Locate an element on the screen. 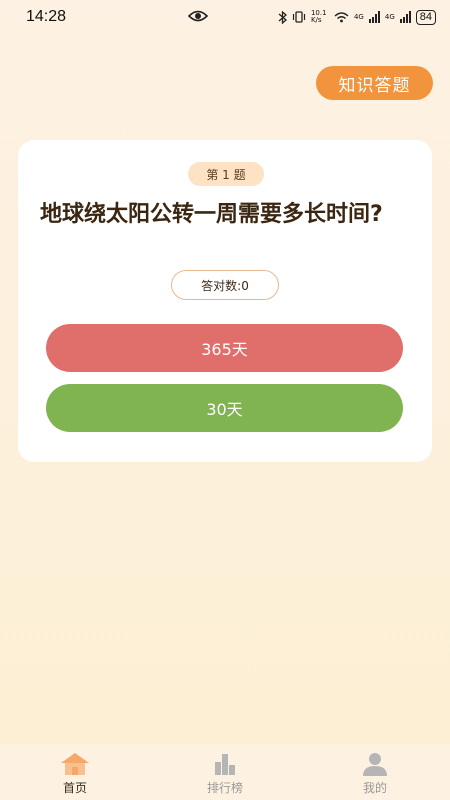 This screenshot has height=800, width=450. nav-label-mine: 我的 is located at coordinates (374, 788).